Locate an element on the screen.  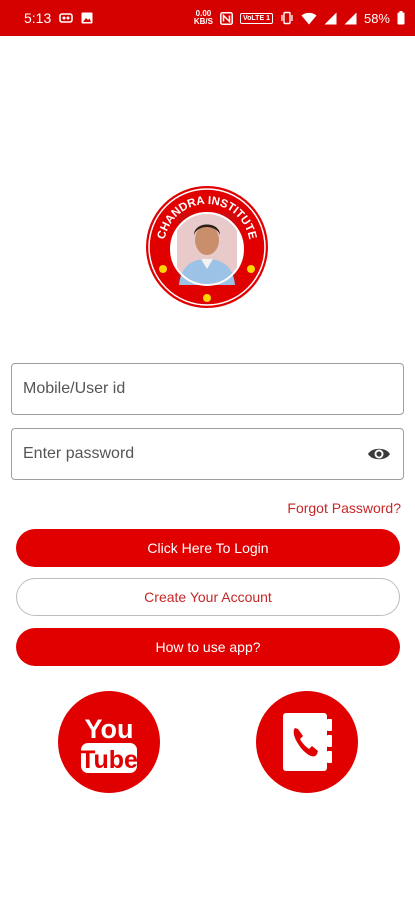
vibrate-icon is located at coordinates (287, 18).